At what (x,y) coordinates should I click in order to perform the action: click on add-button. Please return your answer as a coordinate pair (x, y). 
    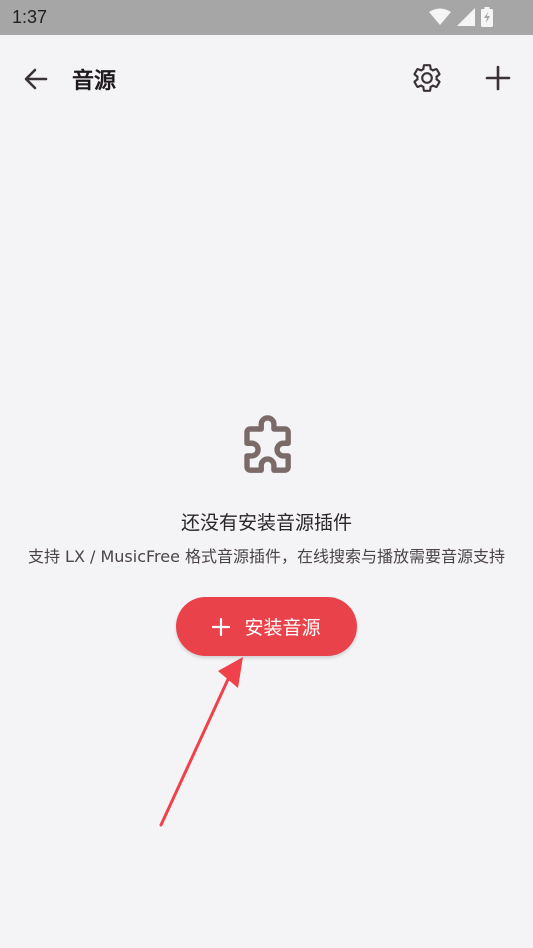
    Looking at the image, I should click on (498, 78).